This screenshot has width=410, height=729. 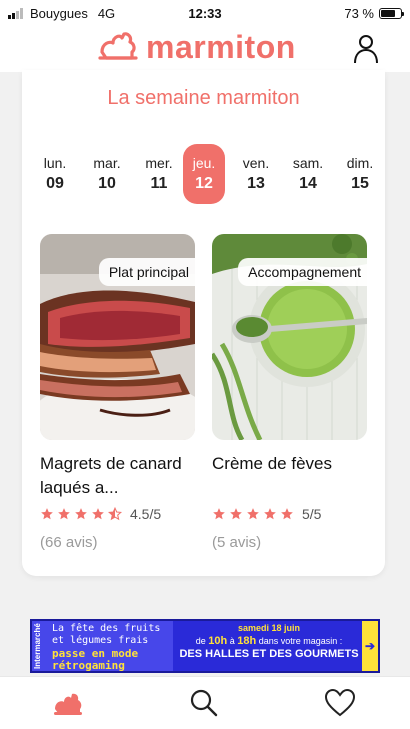 I want to click on search-icon, so click(x=204, y=703).